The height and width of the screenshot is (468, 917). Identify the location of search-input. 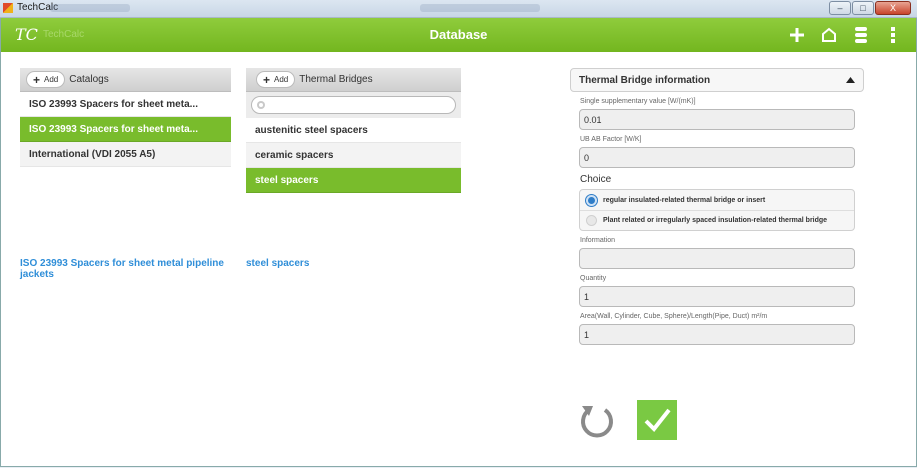
(360, 106).